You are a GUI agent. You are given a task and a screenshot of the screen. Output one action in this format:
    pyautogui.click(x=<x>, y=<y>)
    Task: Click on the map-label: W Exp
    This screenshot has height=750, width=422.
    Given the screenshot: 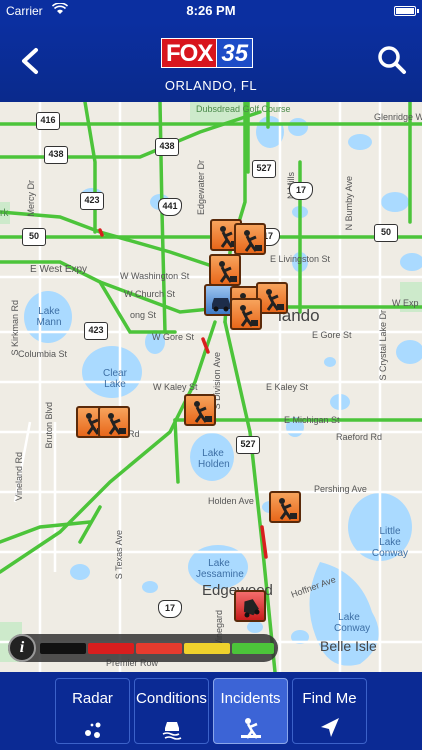 What is the action you would take?
    pyautogui.click(x=405, y=303)
    